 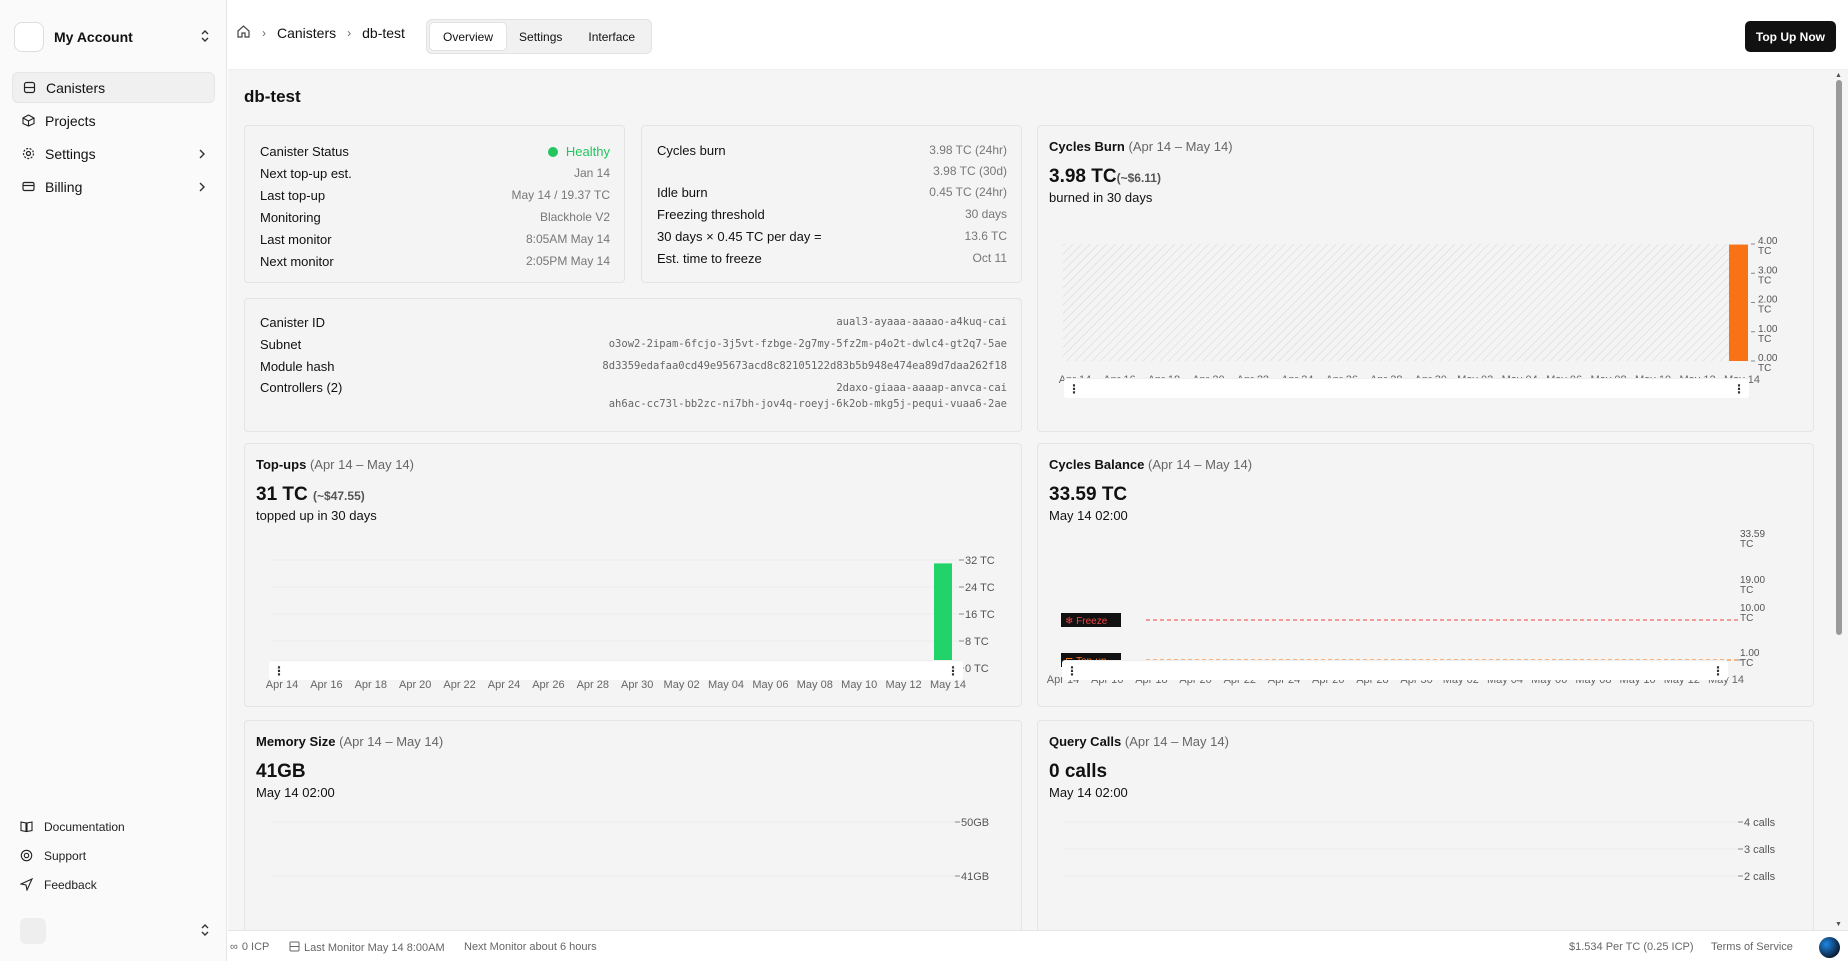 What do you see at coordinates (243, 33) in the screenshot?
I see `home-icon` at bounding box center [243, 33].